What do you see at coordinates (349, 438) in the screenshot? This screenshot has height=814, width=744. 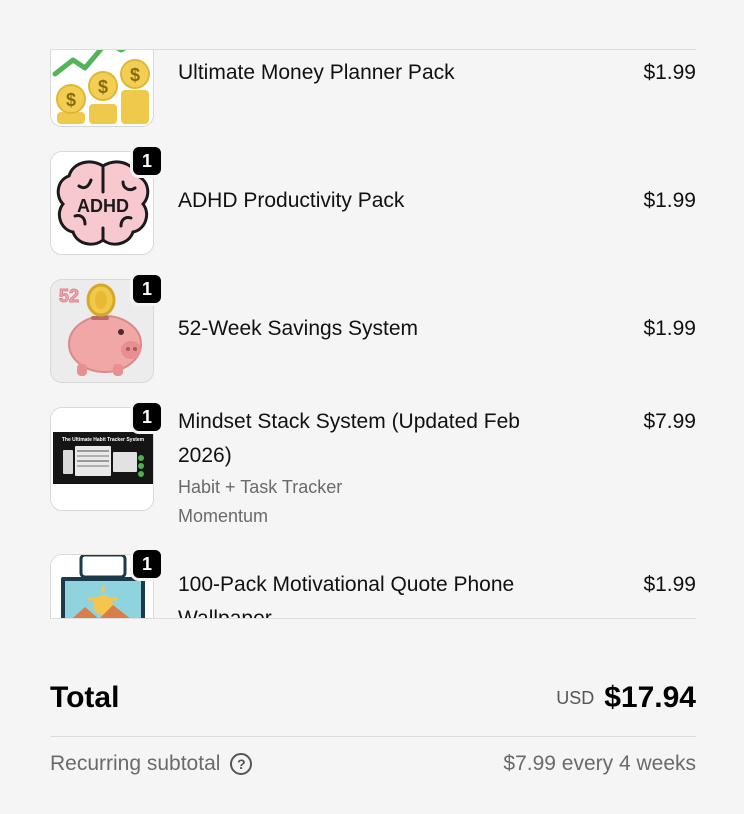 I see `item-title: Mindset Stack System (Updated Feb 2026)` at bounding box center [349, 438].